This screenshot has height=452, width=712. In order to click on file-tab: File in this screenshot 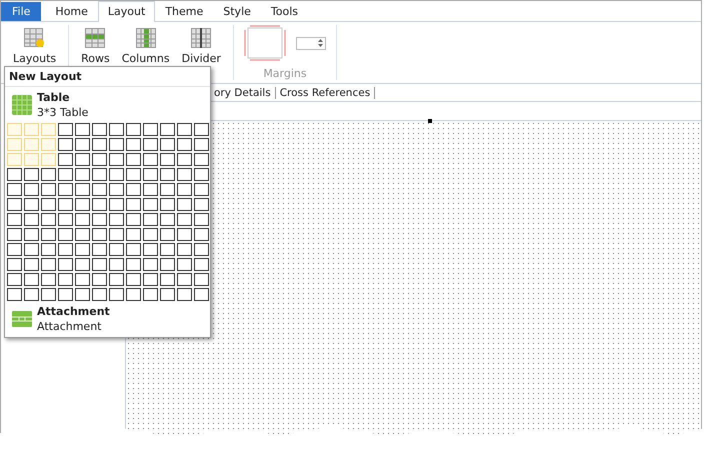, I will do `click(21, 11)`.